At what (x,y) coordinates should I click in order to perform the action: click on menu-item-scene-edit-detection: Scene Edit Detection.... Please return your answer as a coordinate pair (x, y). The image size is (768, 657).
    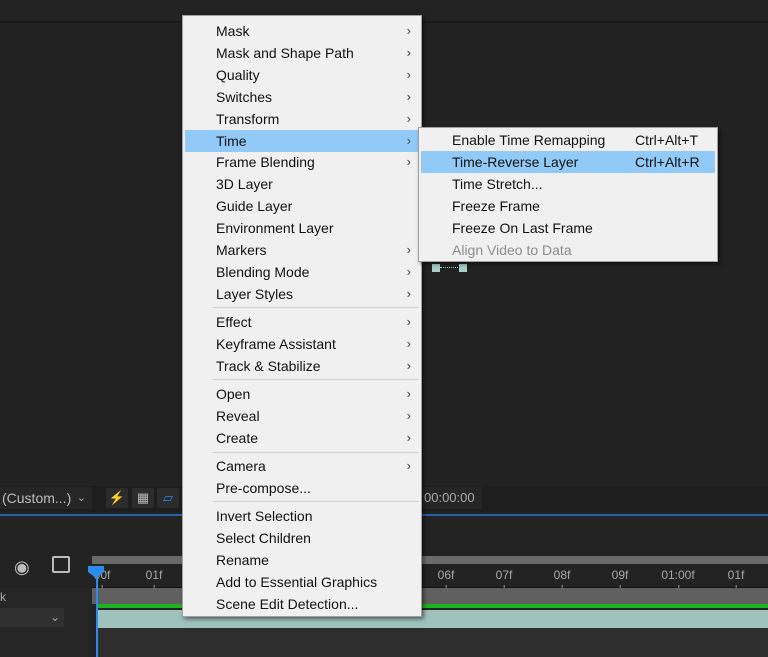
    Looking at the image, I should click on (302, 604).